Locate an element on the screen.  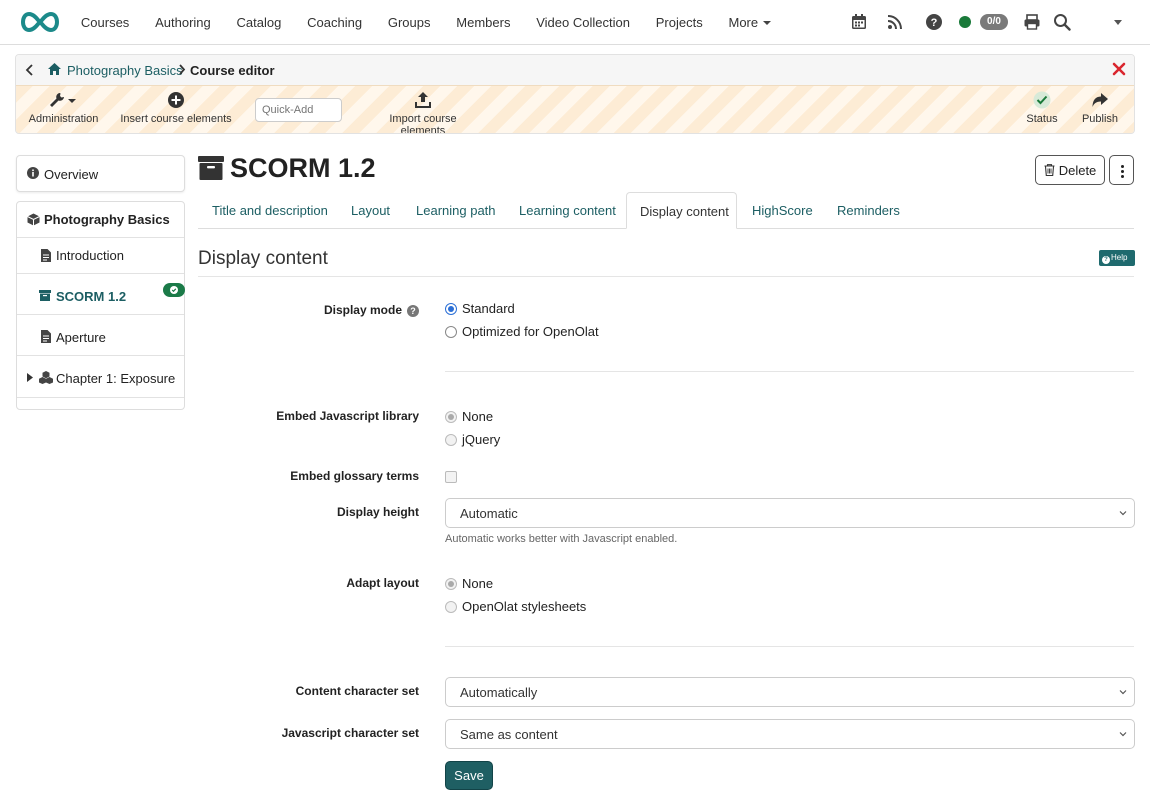
tab-learning-content: Learning content is located at coordinates (567, 210).